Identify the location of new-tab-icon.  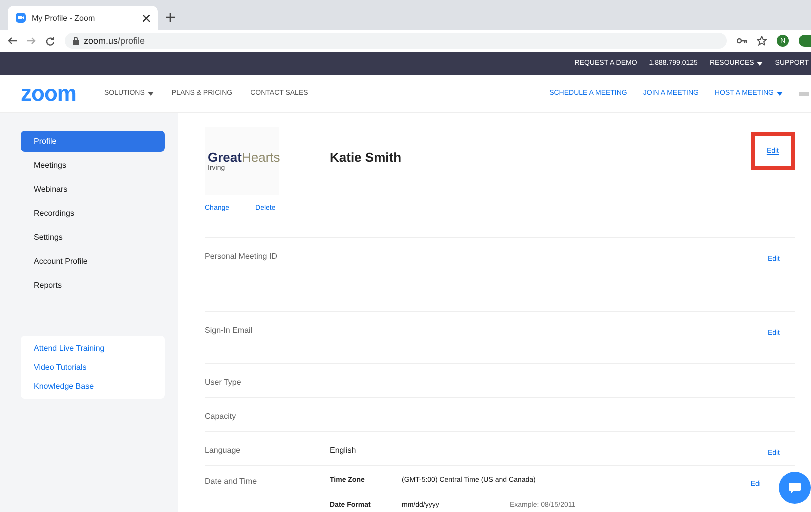
(170, 17).